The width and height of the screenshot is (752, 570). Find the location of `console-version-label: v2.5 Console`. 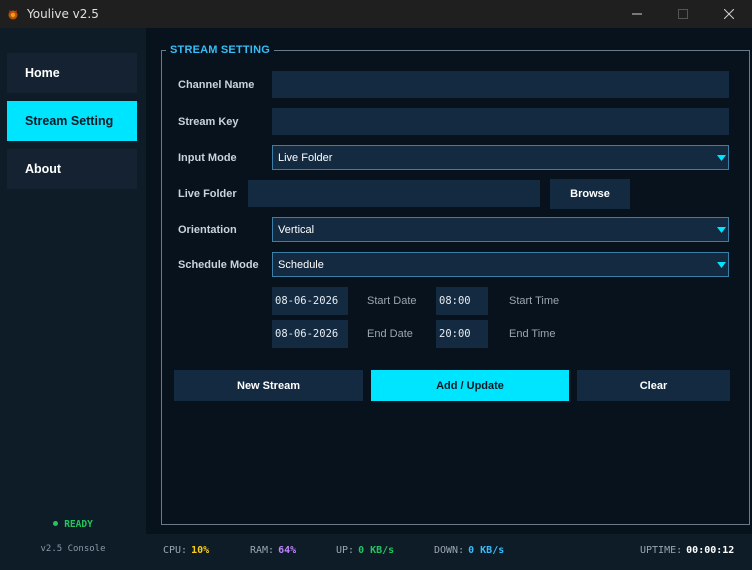

console-version-label: v2.5 Console is located at coordinates (73, 549).